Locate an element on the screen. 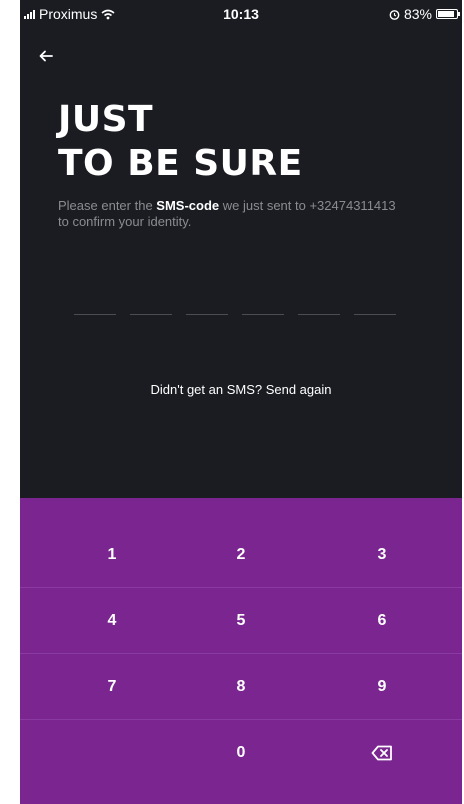 Image resolution: width=464 pixels, height=804 pixels. battery-percent: 83% is located at coordinates (417, 14).